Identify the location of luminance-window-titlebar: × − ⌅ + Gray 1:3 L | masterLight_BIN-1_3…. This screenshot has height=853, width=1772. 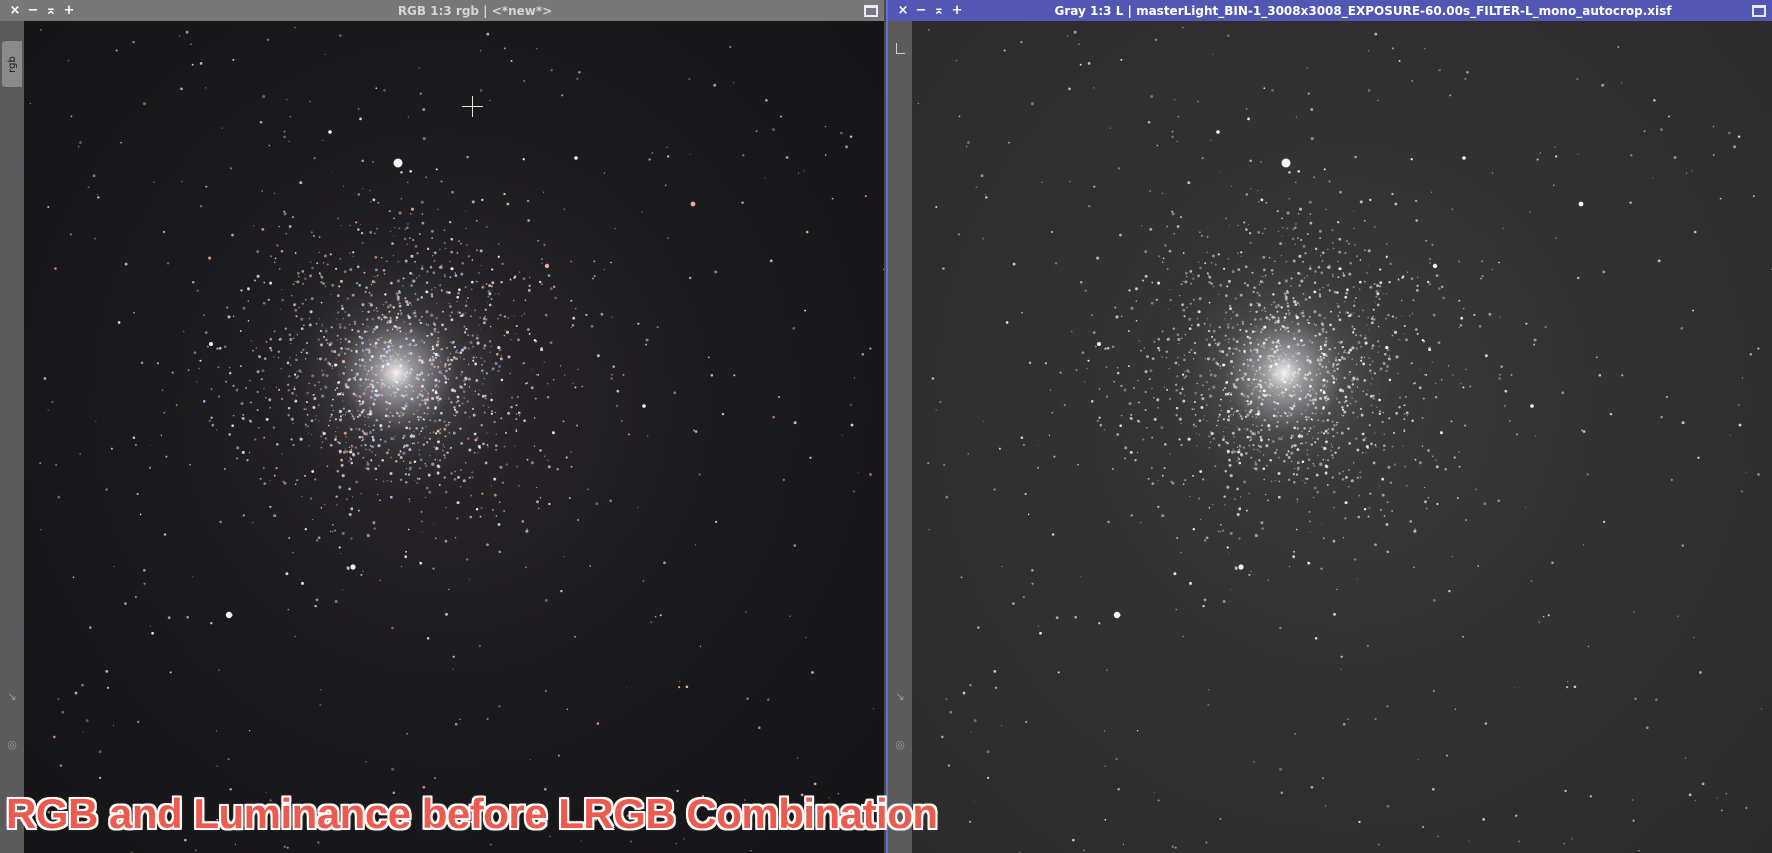
(1330, 10).